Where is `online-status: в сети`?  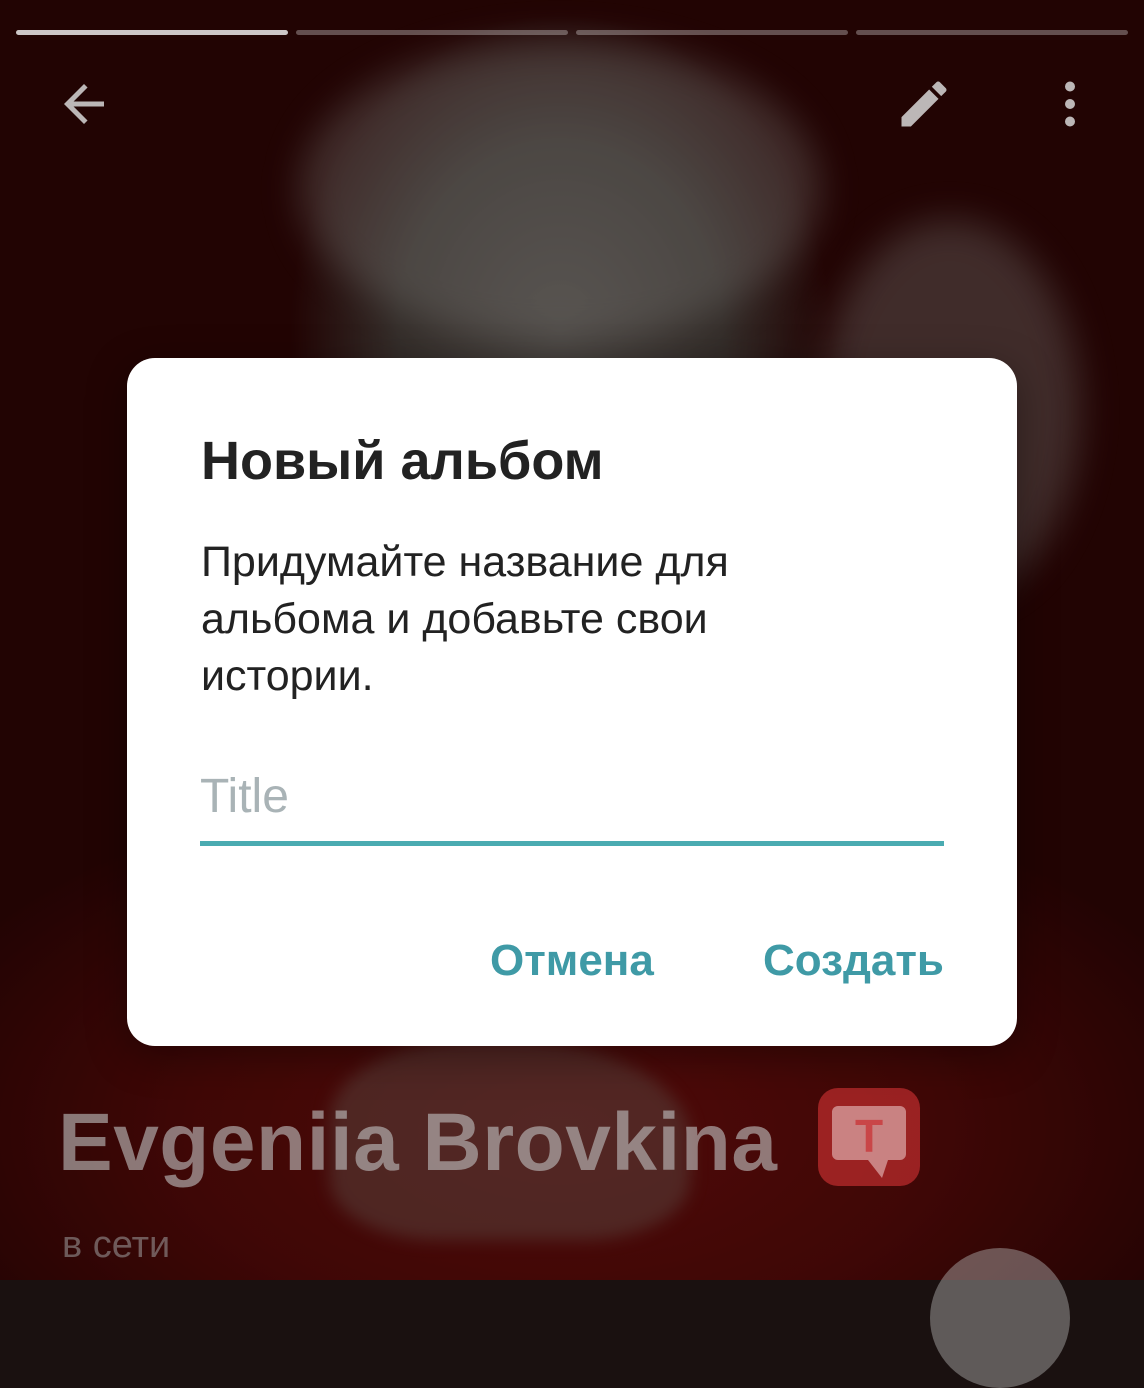
online-status: в сети is located at coordinates (116, 1245).